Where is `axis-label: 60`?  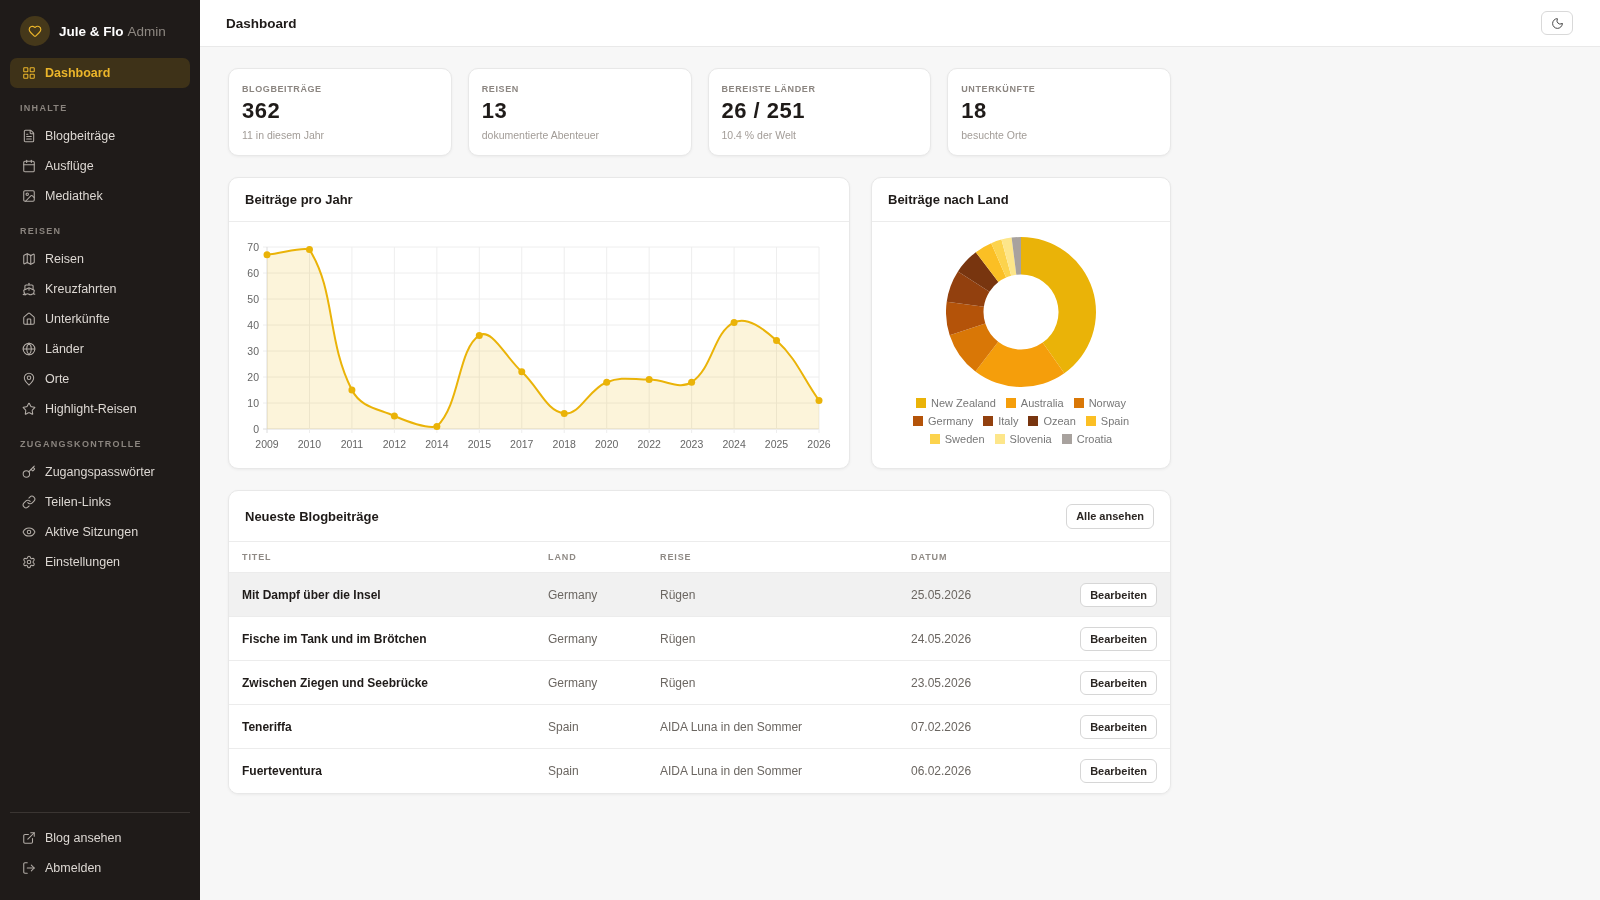 axis-label: 60 is located at coordinates (253, 272).